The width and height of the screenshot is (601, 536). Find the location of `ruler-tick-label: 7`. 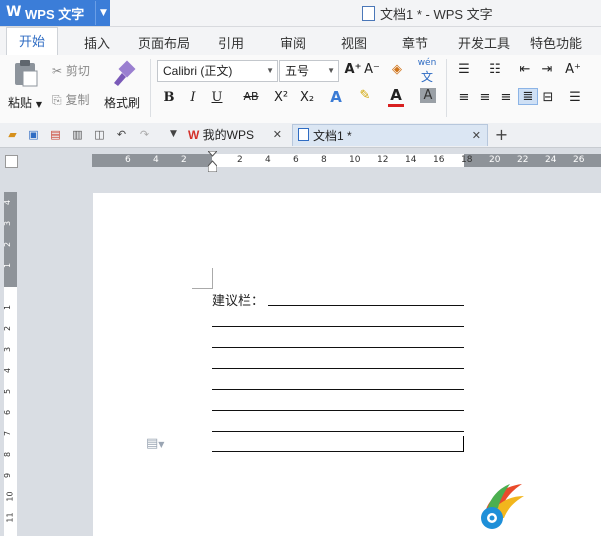

ruler-tick-label: 7 is located at coordinates (8, 433).